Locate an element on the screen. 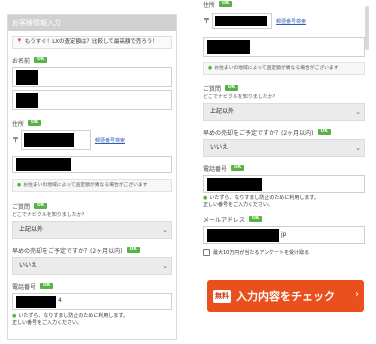 Image resolution: width=376 pixels, height=344 pixels. survey-checkbox is located at coordinates (206, 252).